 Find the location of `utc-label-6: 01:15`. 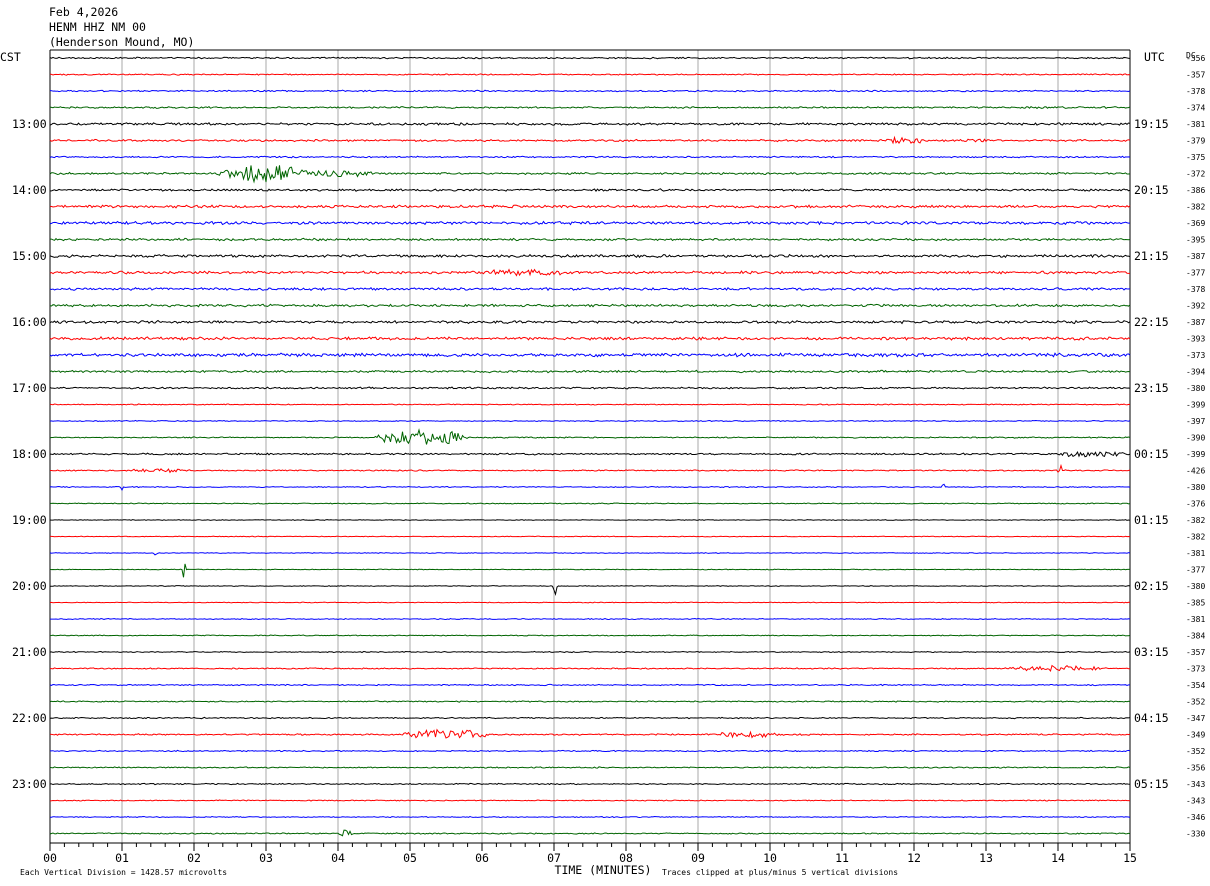

utc-label-6: 01:15 is located at coordinates (1151, 520).